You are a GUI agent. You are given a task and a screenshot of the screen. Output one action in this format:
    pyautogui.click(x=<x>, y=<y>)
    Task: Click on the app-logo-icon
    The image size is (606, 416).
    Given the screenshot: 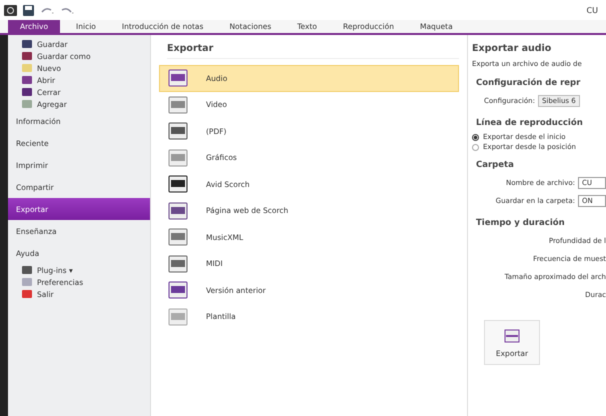 What is the action you would take?
    pyautogui.click(x=10, y=10)
    